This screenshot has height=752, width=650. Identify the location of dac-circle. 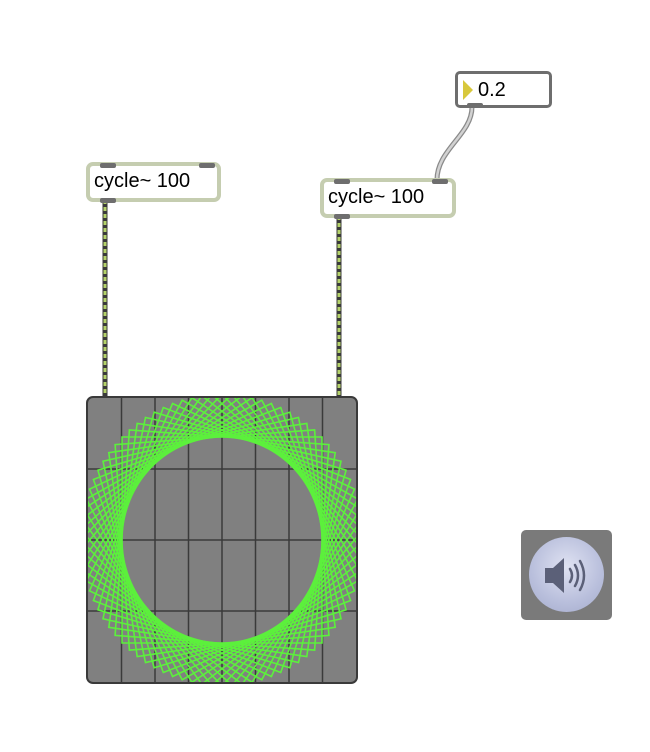
(566, 574).